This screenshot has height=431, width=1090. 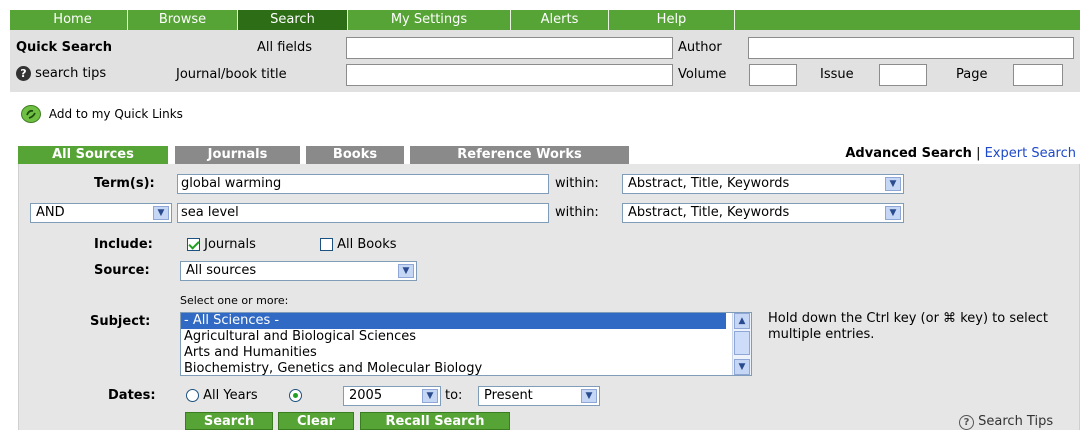 What do you see at coordinates (453, 321) in the screenshot?
I see `list-item: - All Sciences -` at bounding box center [453, 321].